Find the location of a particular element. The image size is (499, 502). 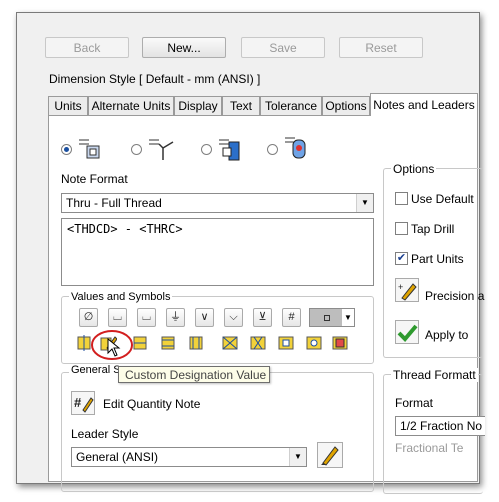

leader-style-edit-button is located at coordinates (330, 455).